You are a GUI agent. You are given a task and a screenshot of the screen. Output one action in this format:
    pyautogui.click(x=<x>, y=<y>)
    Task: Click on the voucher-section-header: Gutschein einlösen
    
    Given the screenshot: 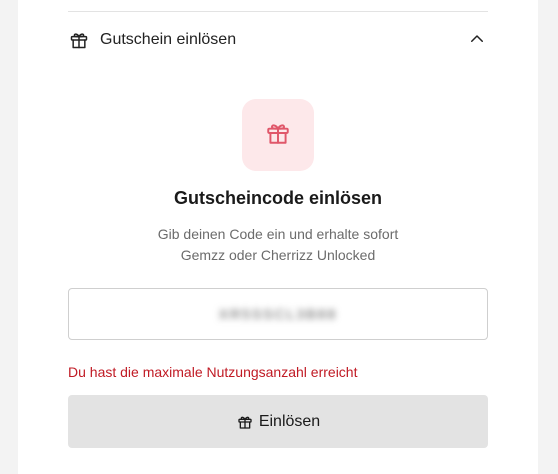 What is the action you would take?
    pyautogui.click(x=278, y=40)
    